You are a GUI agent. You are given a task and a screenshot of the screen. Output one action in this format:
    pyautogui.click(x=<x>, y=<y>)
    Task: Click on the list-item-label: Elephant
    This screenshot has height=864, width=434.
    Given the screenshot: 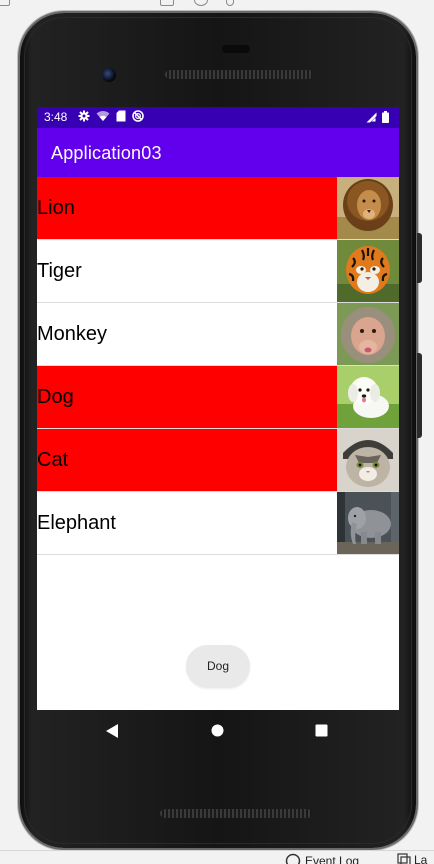 What is the action you would take?
    pyautogui.click(x=76, y=523)
    